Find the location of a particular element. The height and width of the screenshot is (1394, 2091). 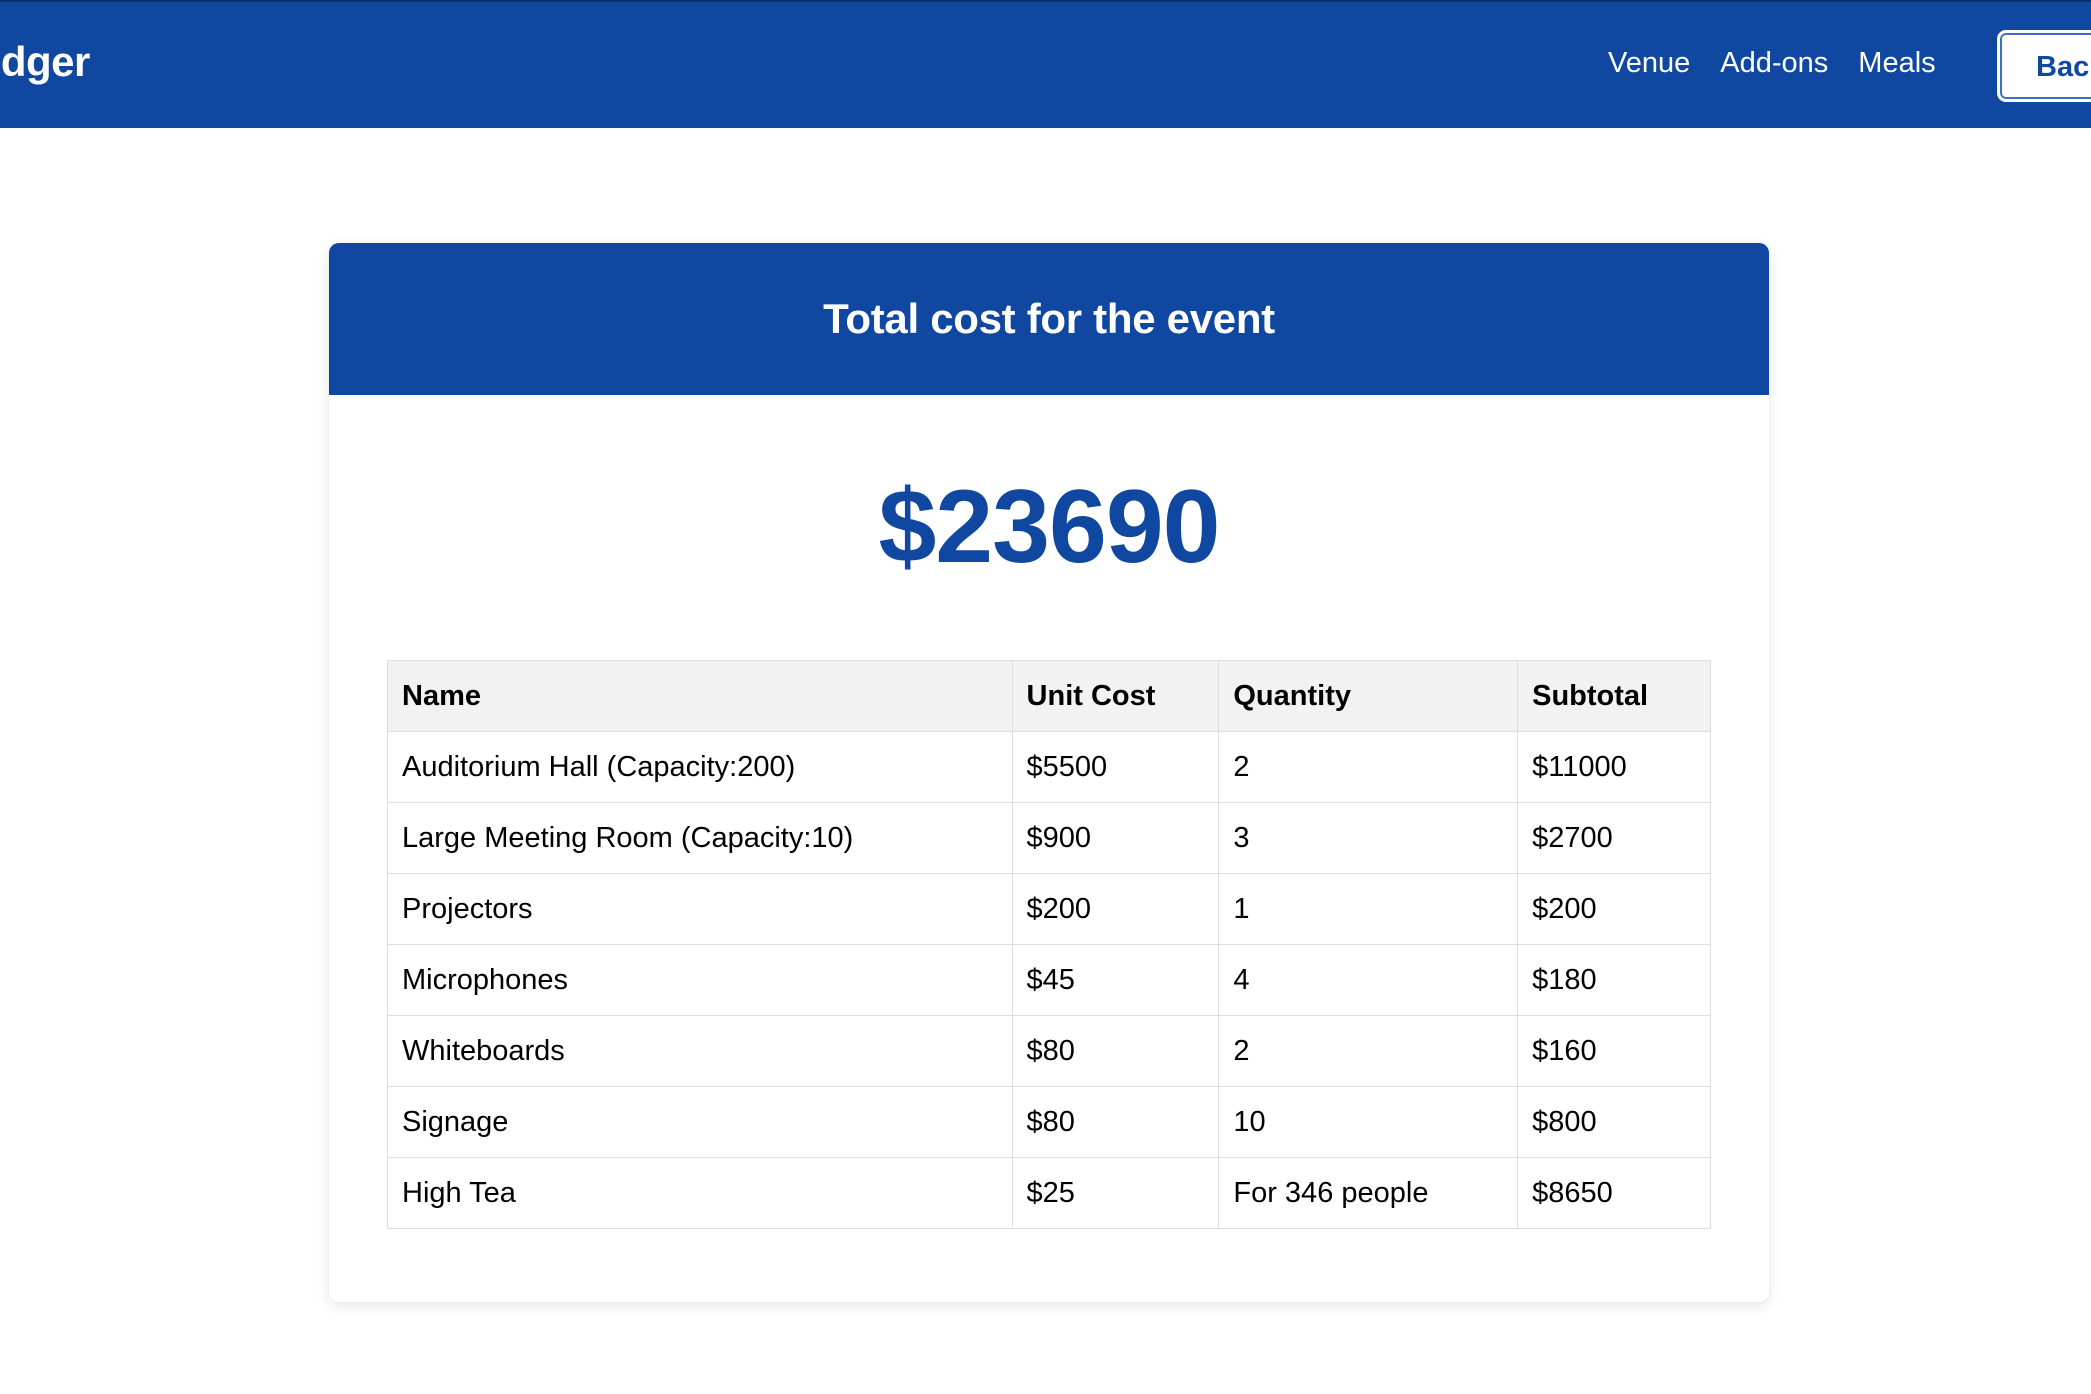

cell-name: Signage is located at coordinates (700, 1122).